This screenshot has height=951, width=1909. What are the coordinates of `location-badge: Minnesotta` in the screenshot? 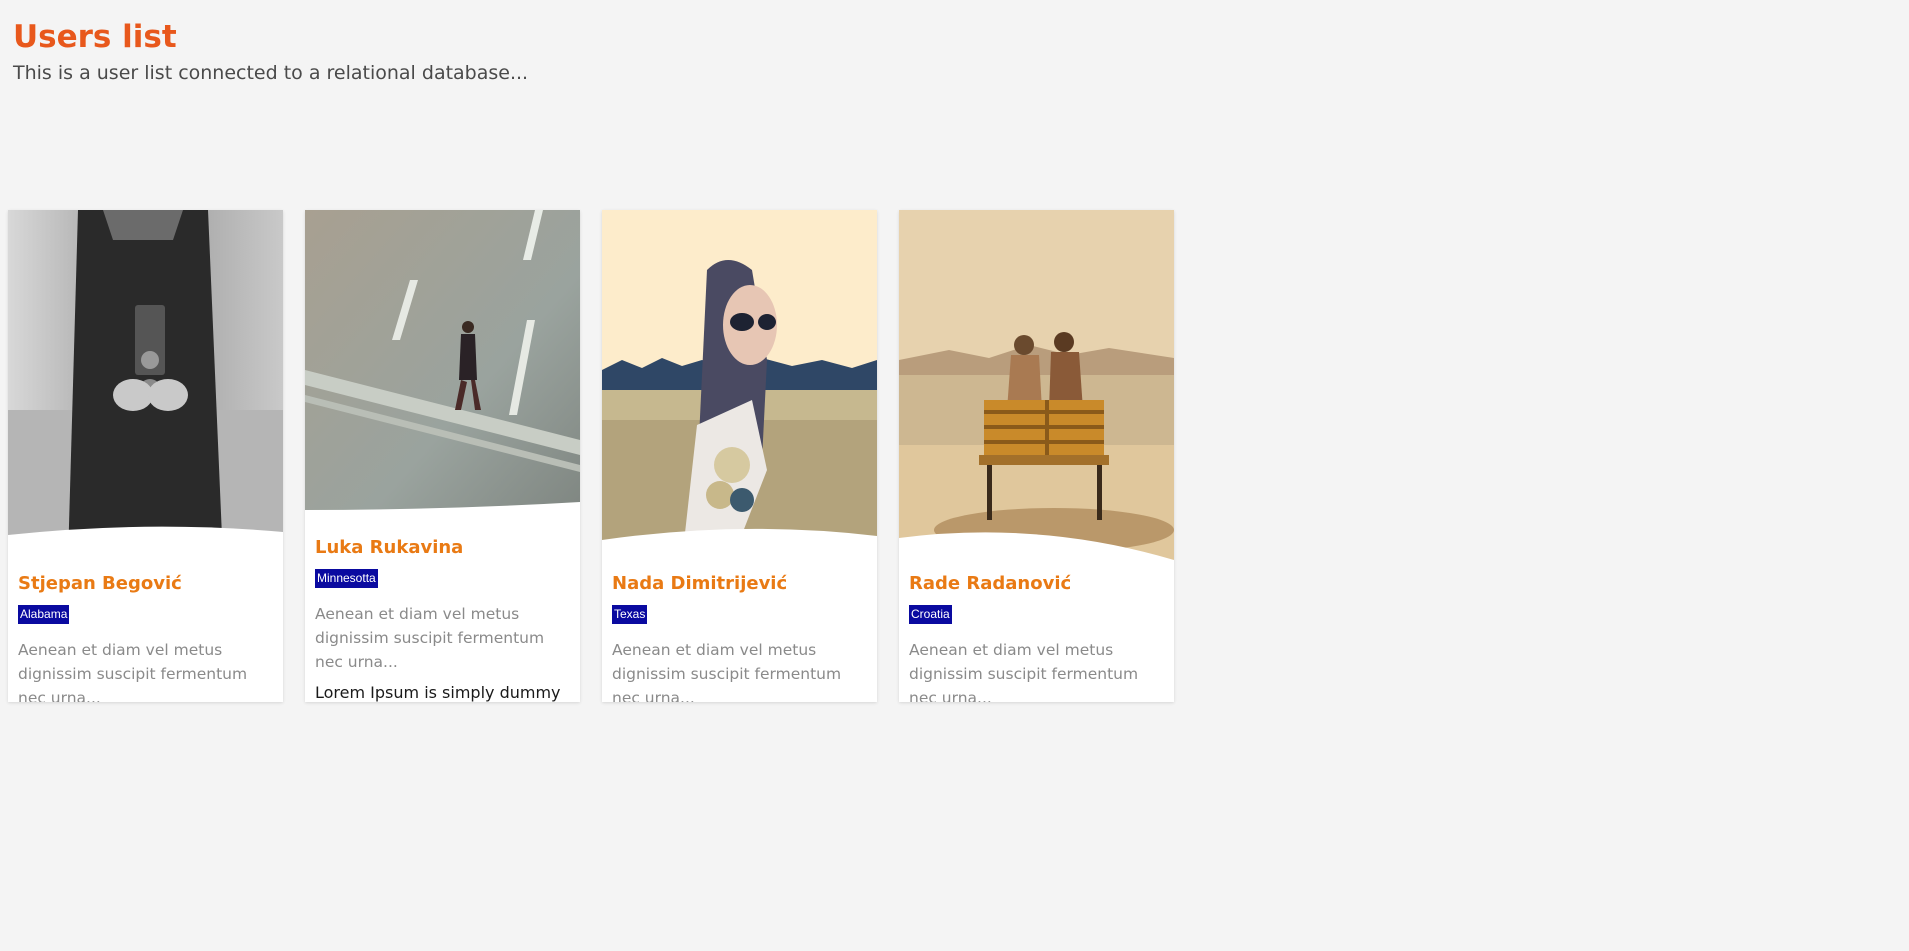 It's located at (346, 578).